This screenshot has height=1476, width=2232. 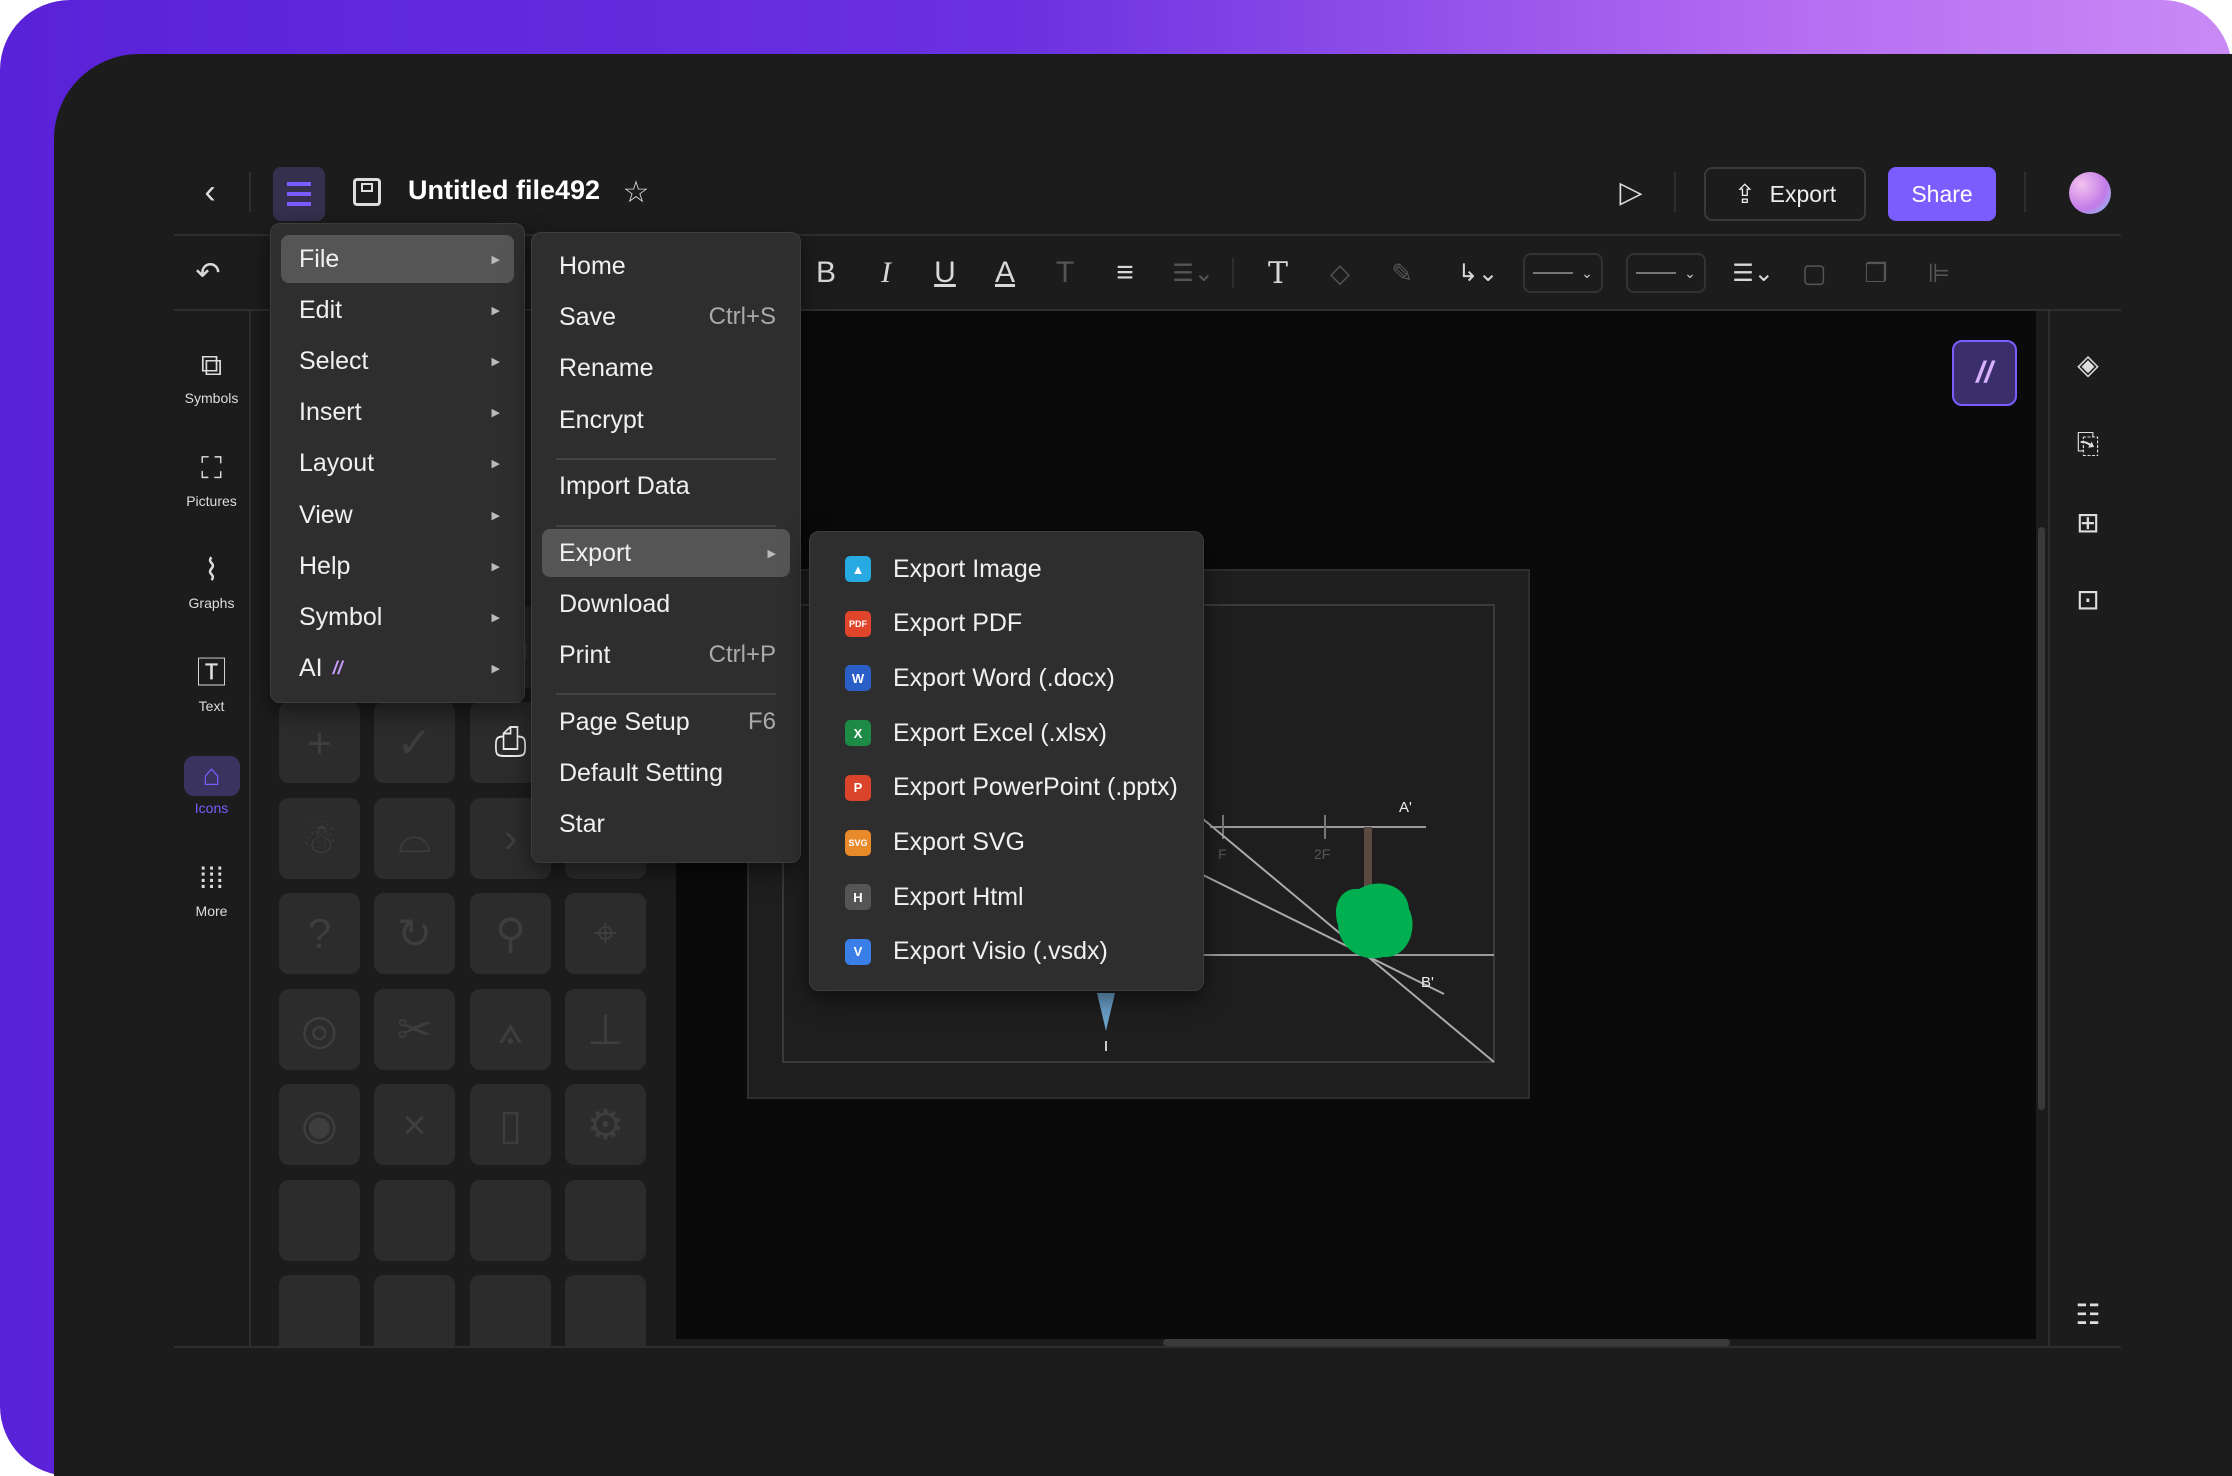 What do you see at coordinates (397, 669) in the screenshot?
I see `menu-item-ai: AI // ▶` at bounding box center [397, 669].